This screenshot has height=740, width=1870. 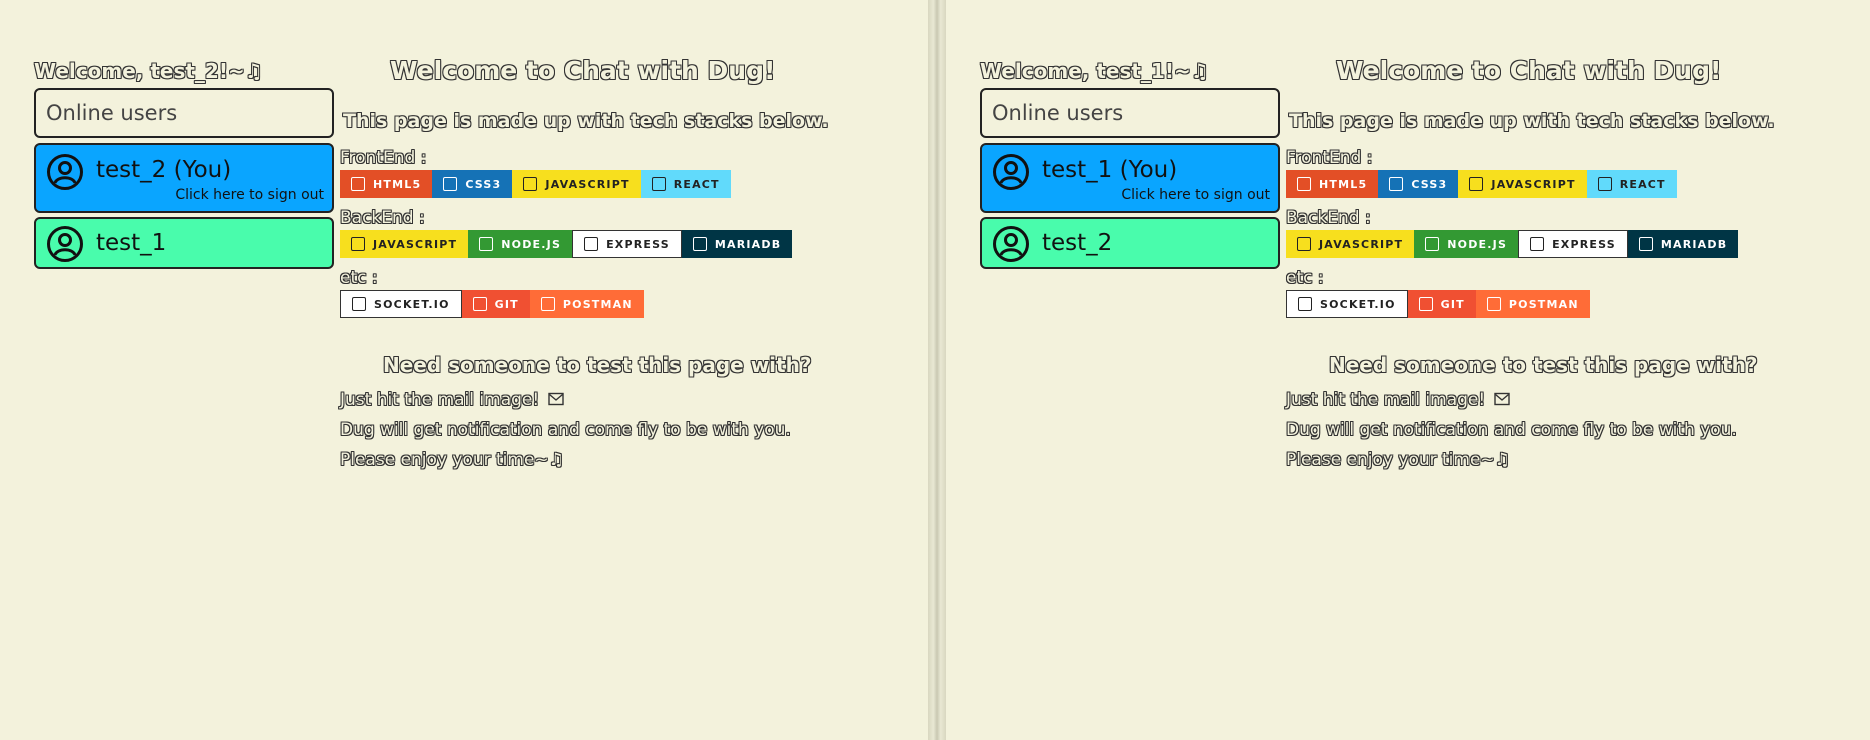 I want to click on self-user-name: test_2 (You), so click(x=164, y=170).